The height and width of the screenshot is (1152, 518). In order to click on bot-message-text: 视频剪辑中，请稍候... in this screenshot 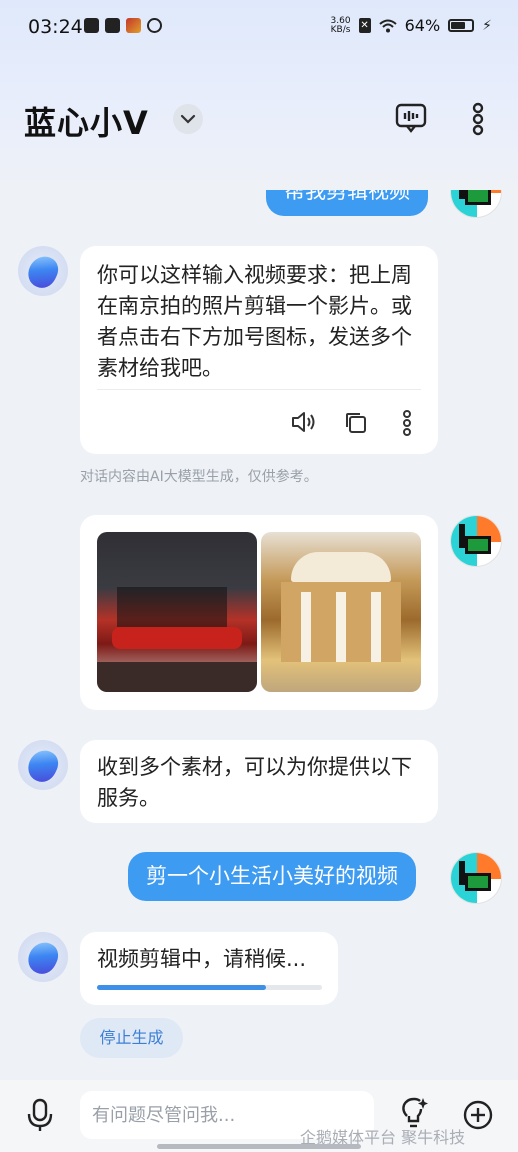, I will do `click(202, 959)`.